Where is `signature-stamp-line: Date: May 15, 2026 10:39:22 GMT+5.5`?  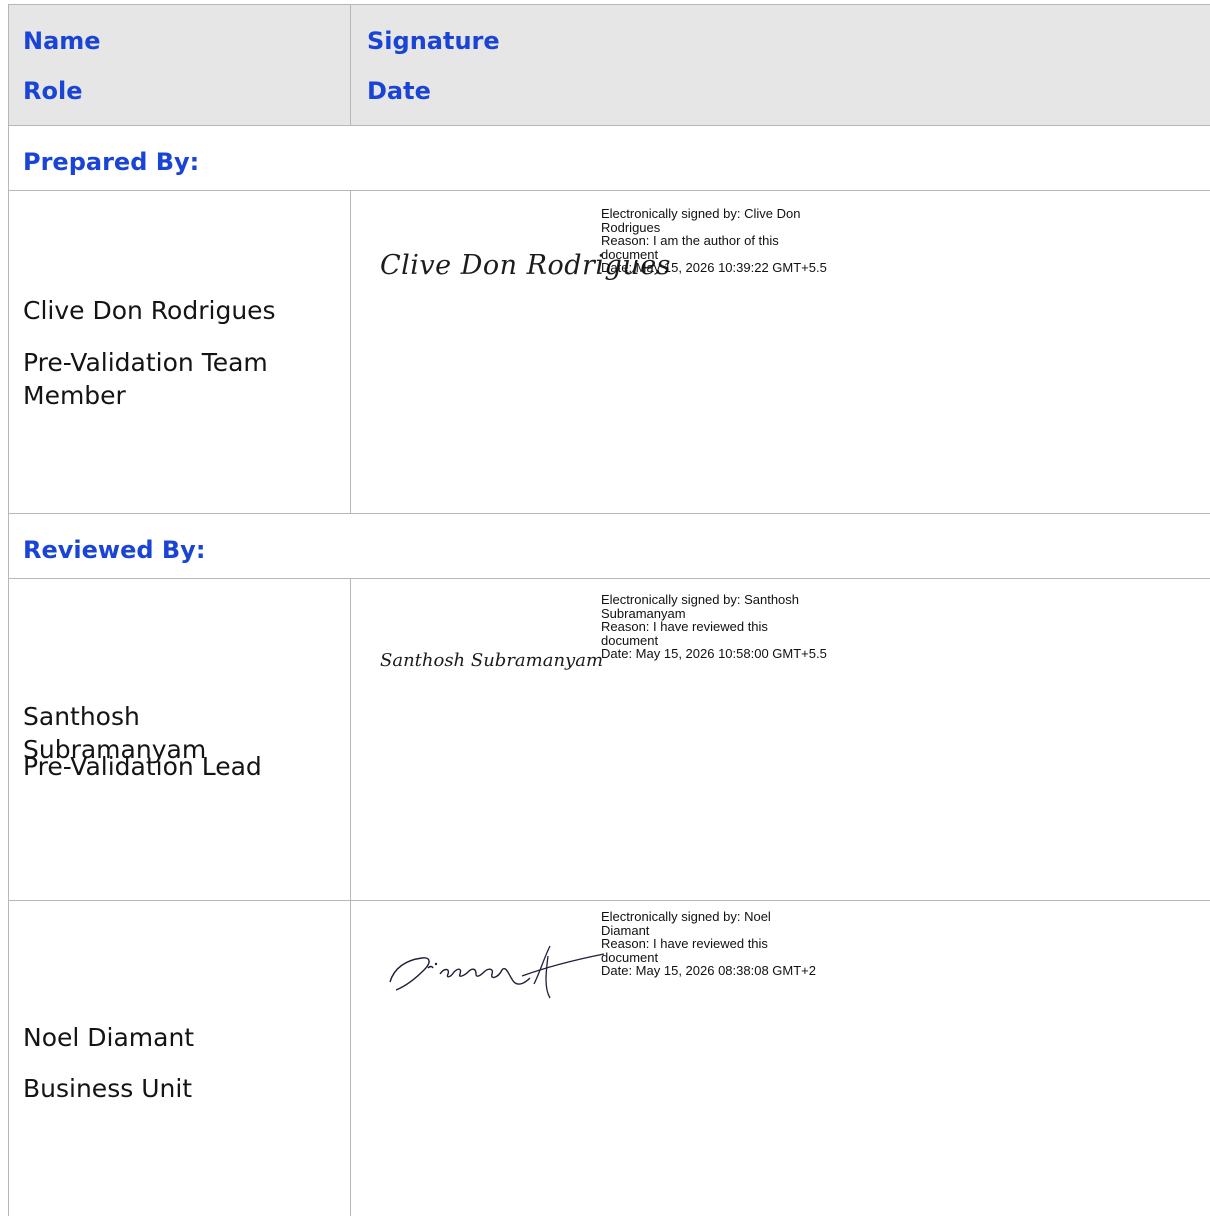 signature-stamp-line: Date: May 15, 2026 10:39:22 GMT+5.5 is located at coordinates (714, 267).